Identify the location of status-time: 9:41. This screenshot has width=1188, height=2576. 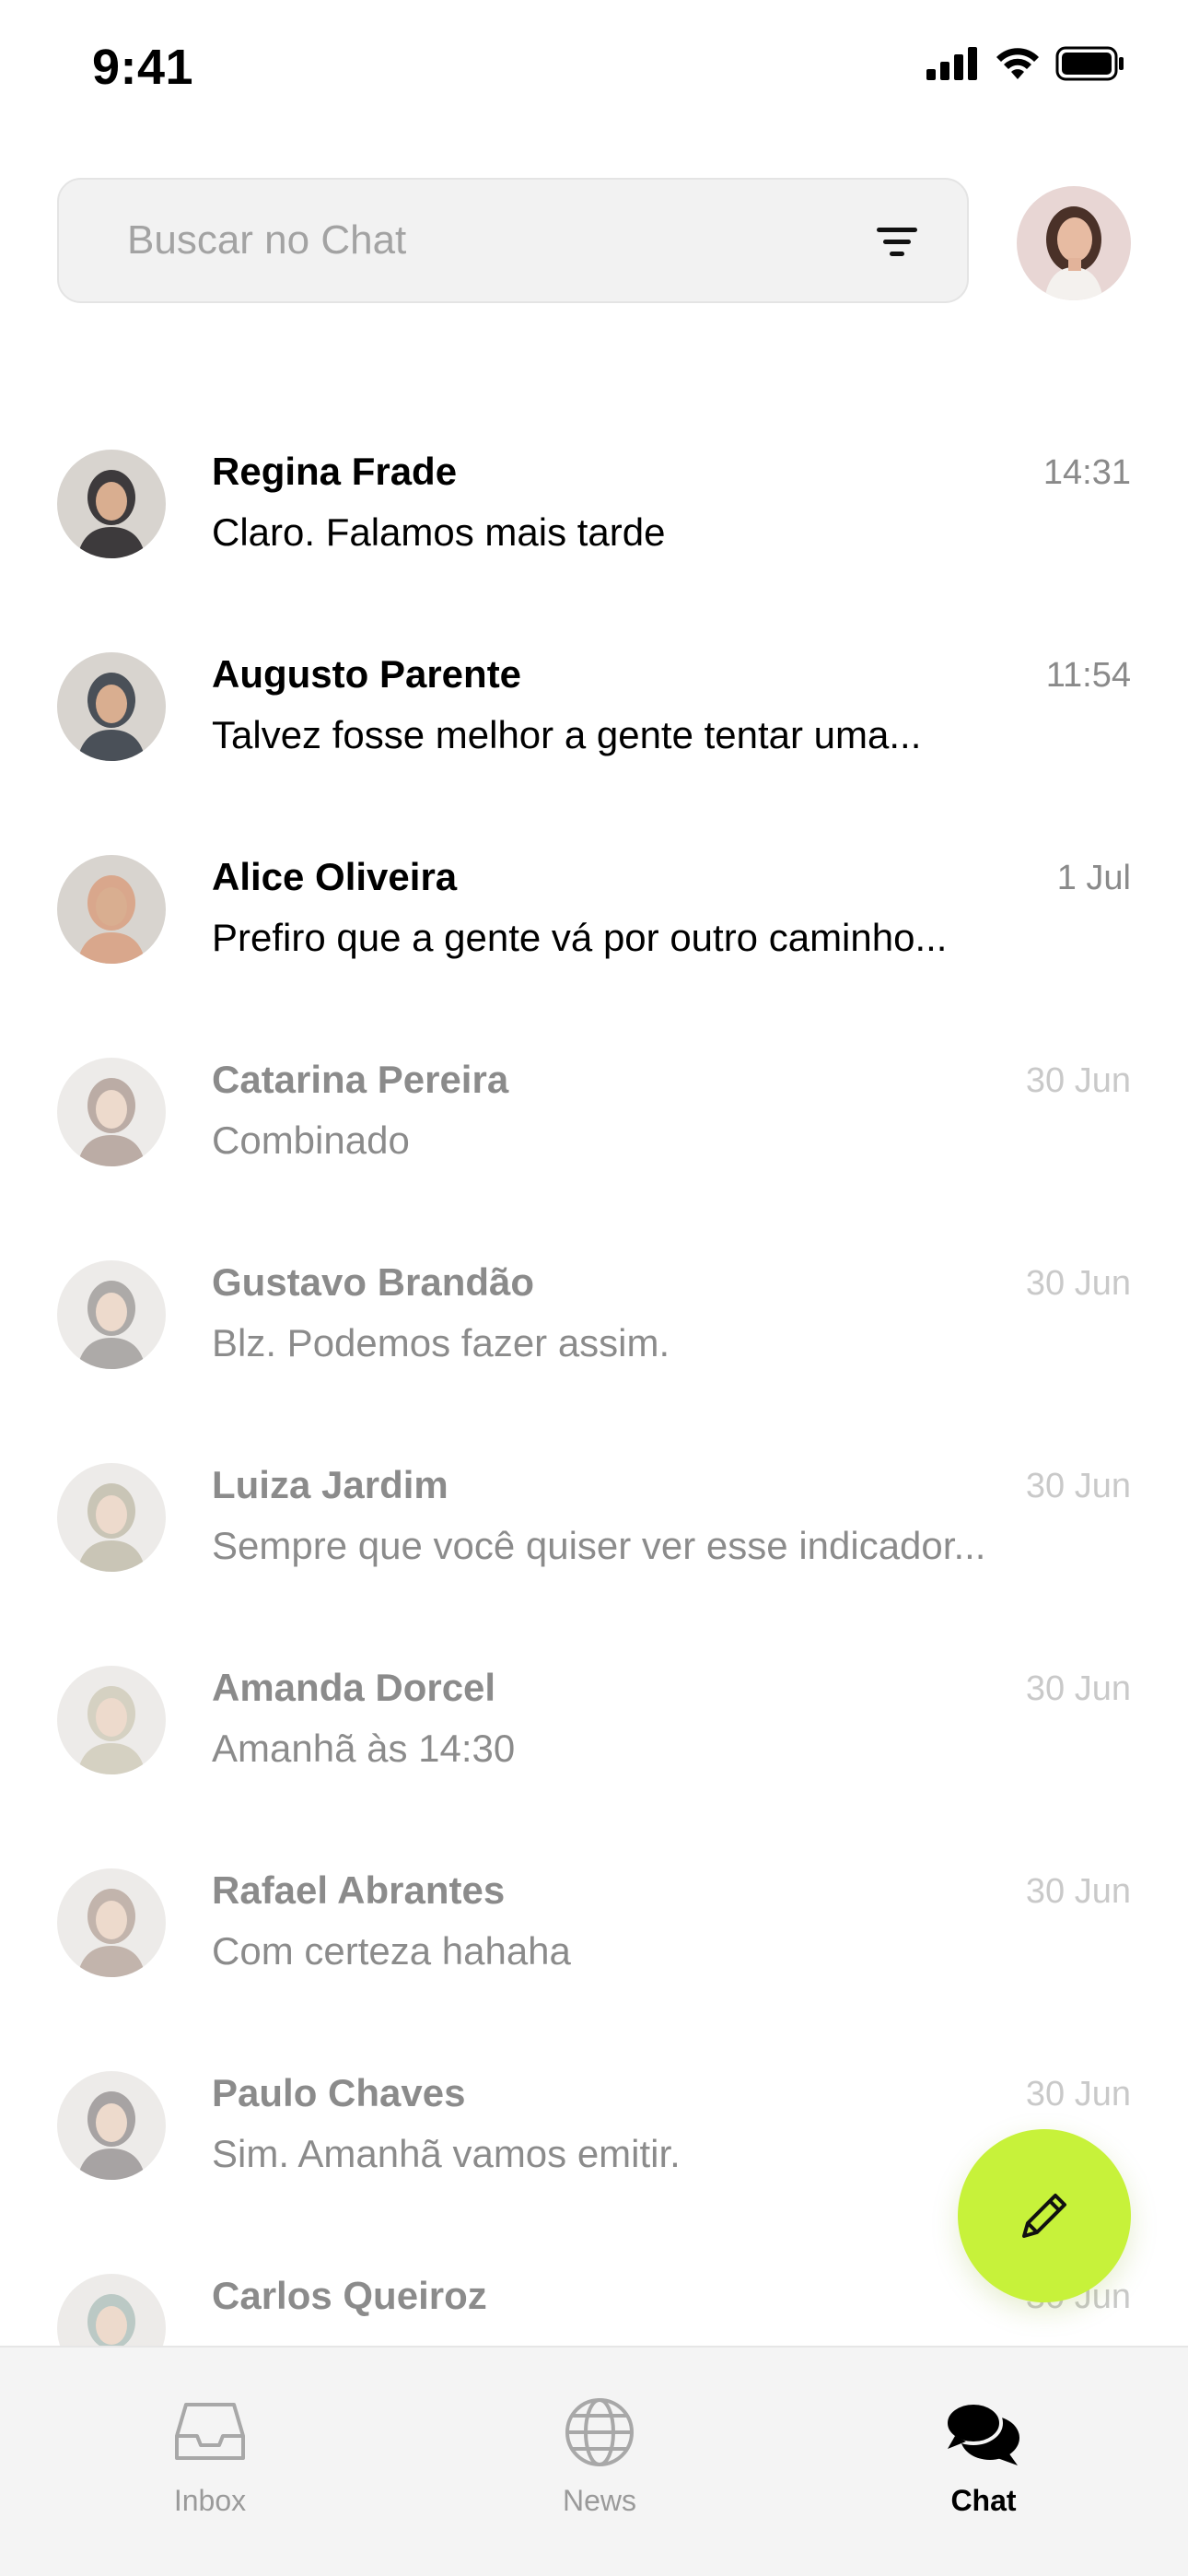
(143, 67).